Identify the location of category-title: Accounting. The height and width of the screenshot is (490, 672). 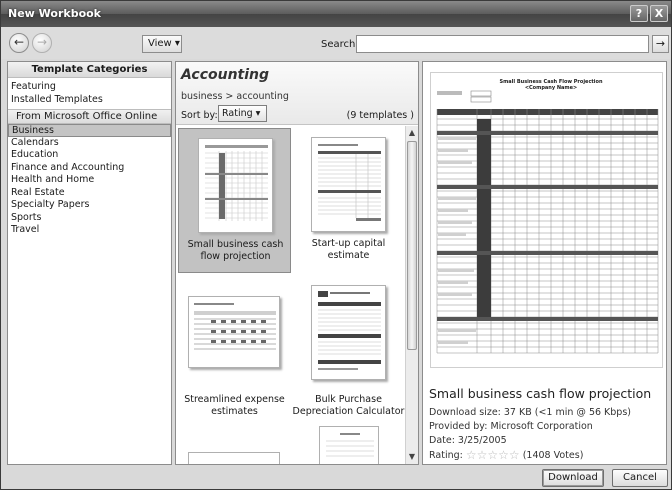
(225, 75).